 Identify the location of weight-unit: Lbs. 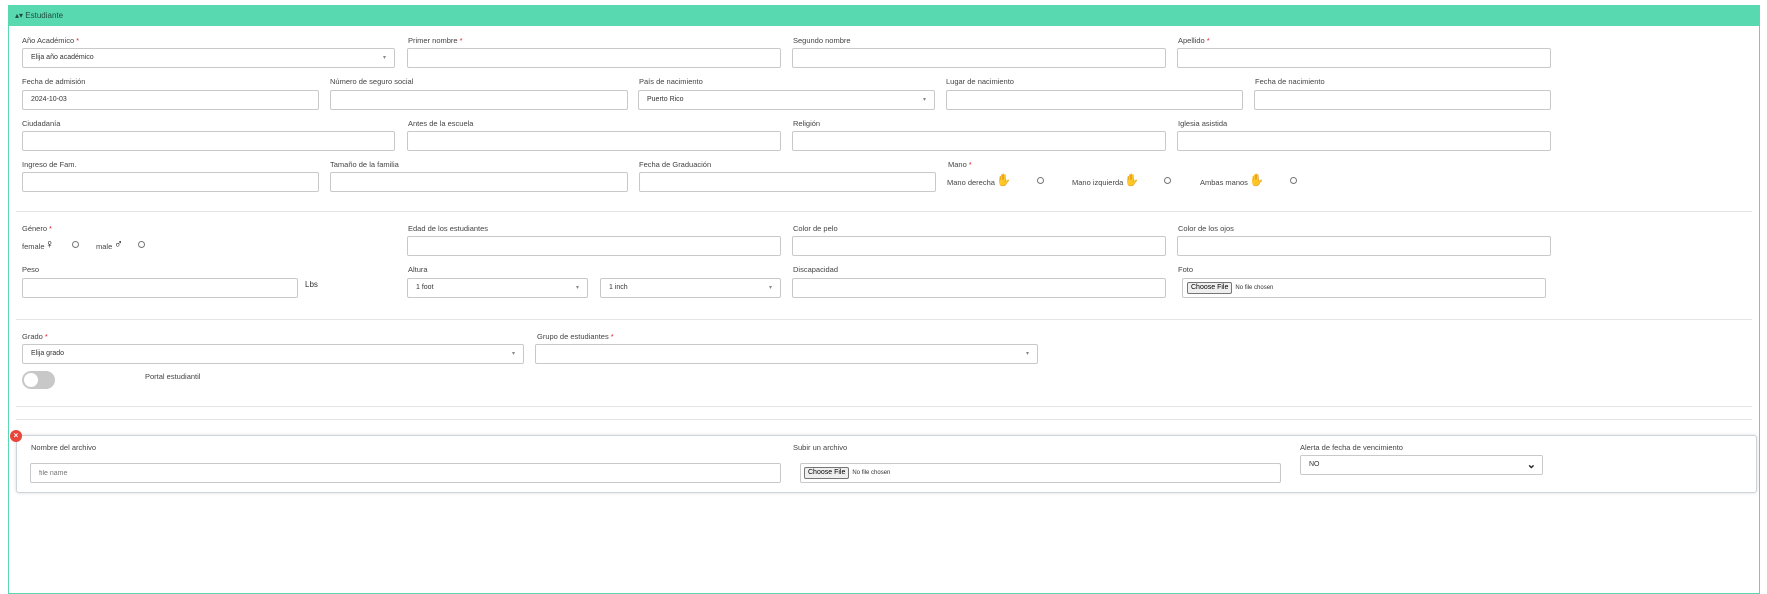
(311, 284).